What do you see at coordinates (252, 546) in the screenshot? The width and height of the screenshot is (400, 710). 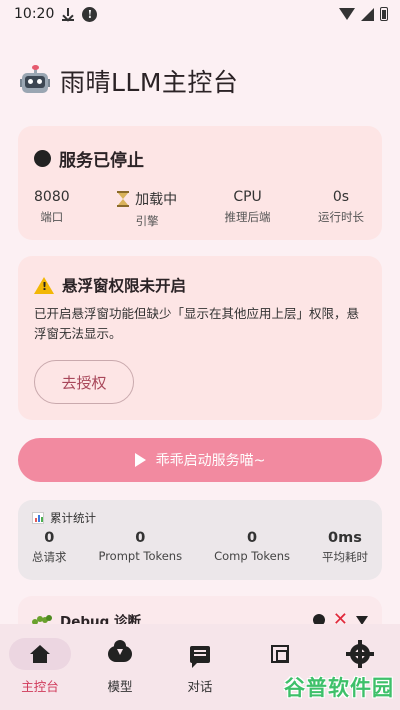 I see `stat-comp-tokens: 0 Comp Tokens` at bounding box center [252, 546].